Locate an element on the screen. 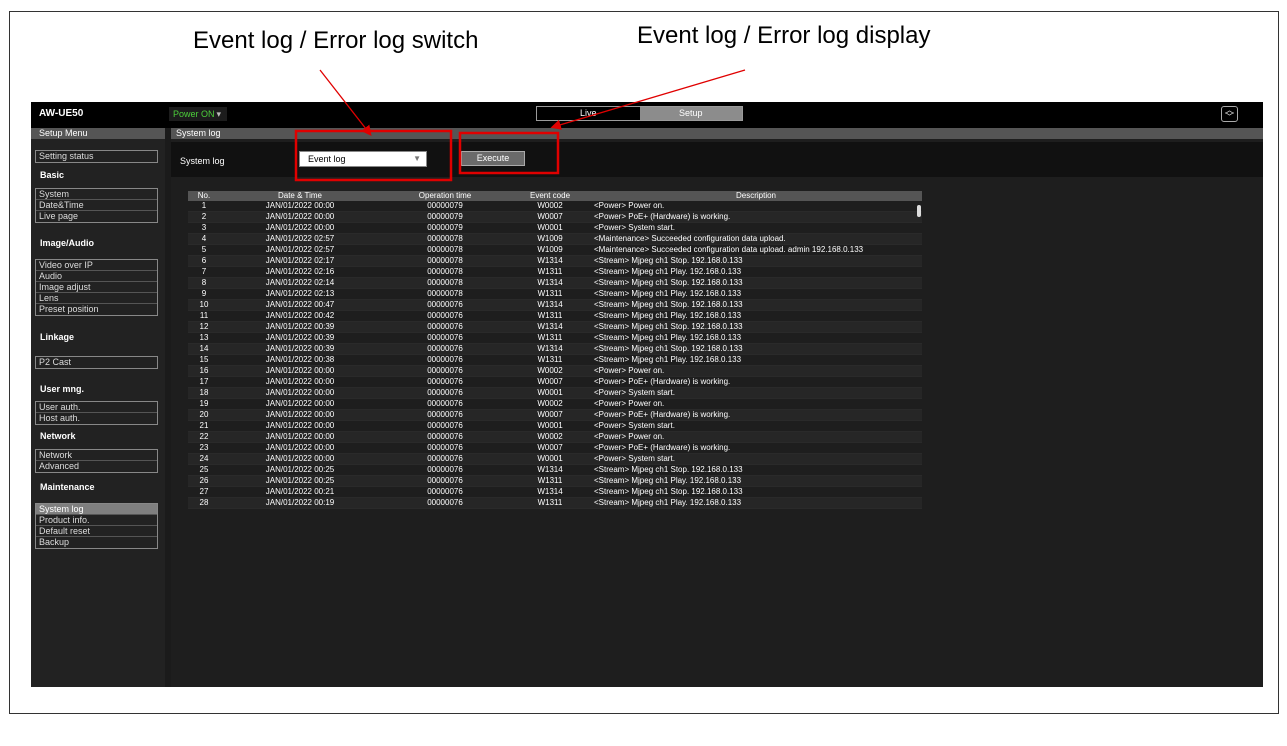 Image resolution: width=1287 pixels, height=746 pixels. execute-button: Execute is located at coordinates (493, 158).